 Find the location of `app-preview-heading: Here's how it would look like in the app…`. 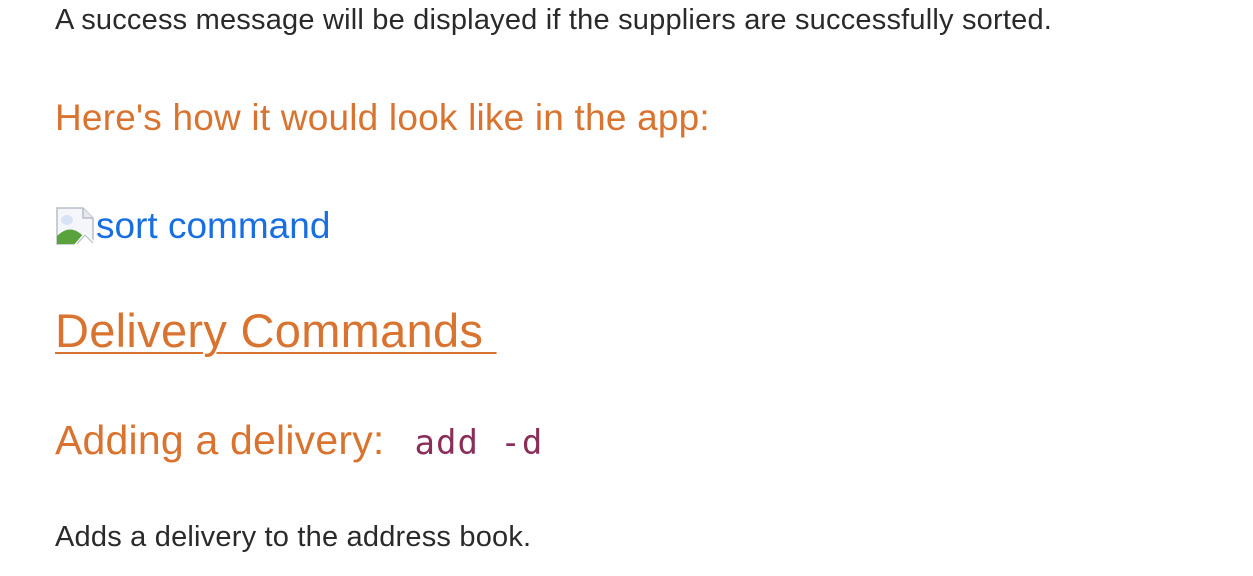

app-preview-heading: Here's how it would look like in the app… is located at coordinates (382, 117).